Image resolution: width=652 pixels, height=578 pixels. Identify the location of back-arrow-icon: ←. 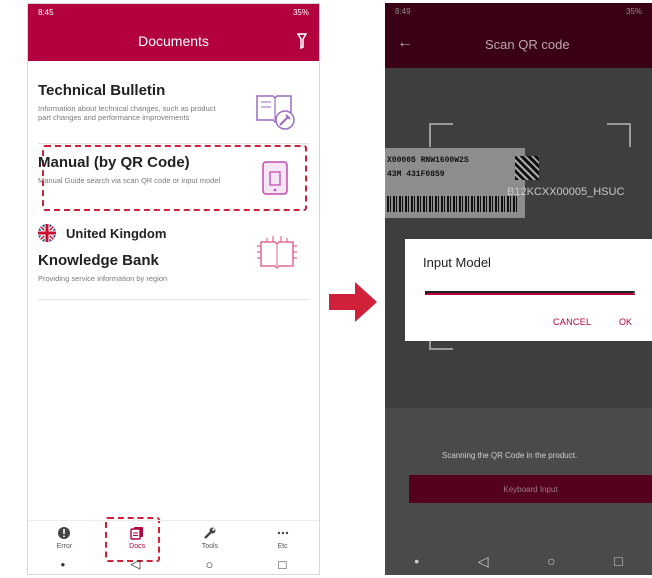
(405, 43).